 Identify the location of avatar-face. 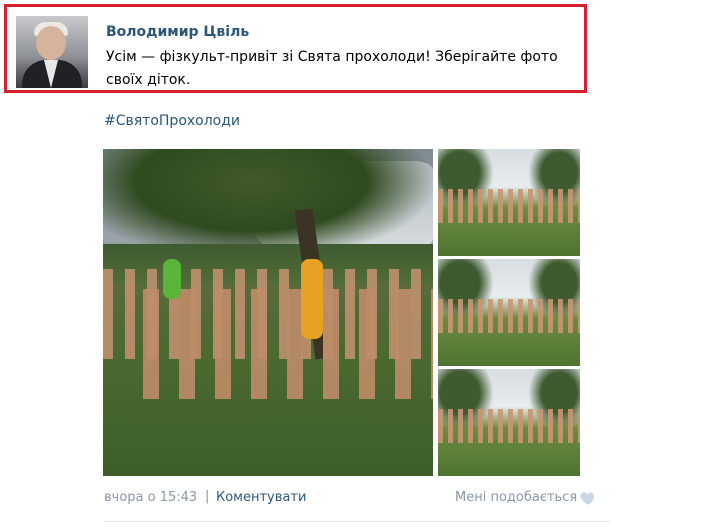
(51, 43).